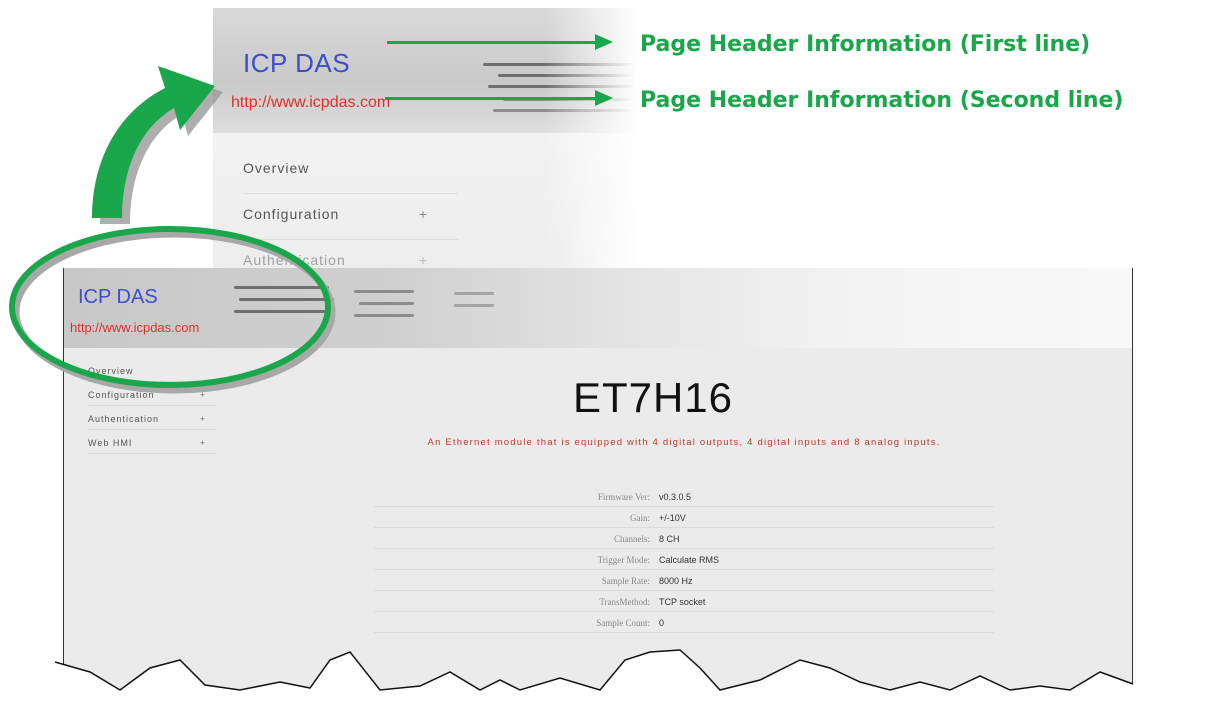  Describe the element at coordinates (640, 518) in the screenshot. I see `spec-key: Gain:` at that location.